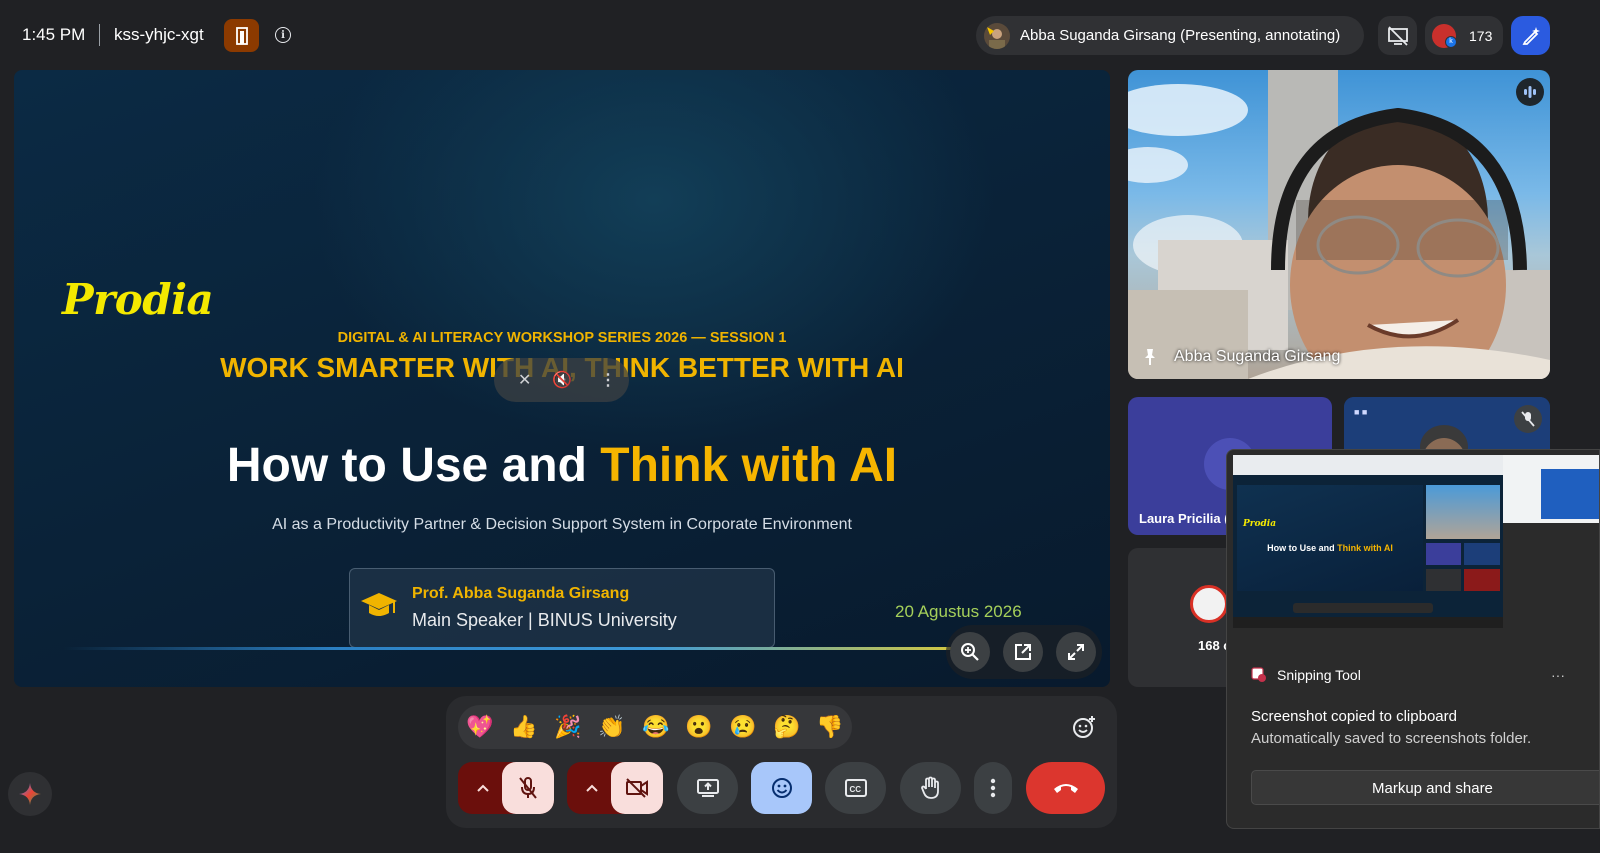  What do you see at coordinates (568, 727) in the screenshot?
I see `reaction-party-popper: 🎉` at bounding box center [568, 727].